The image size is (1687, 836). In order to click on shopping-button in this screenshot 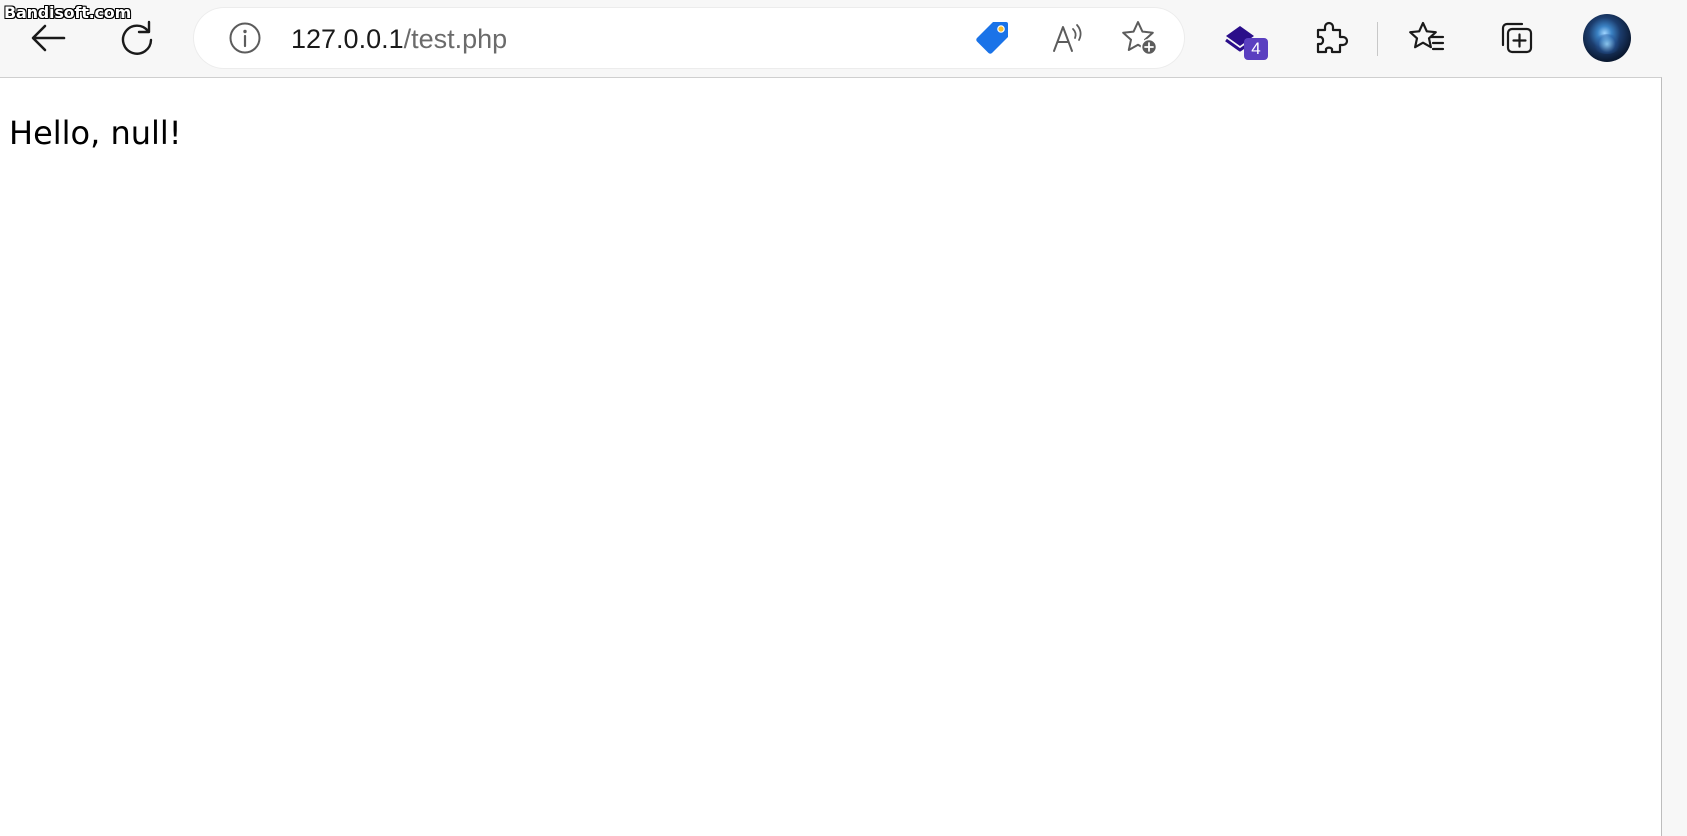, I will do `click(992, 38)`.